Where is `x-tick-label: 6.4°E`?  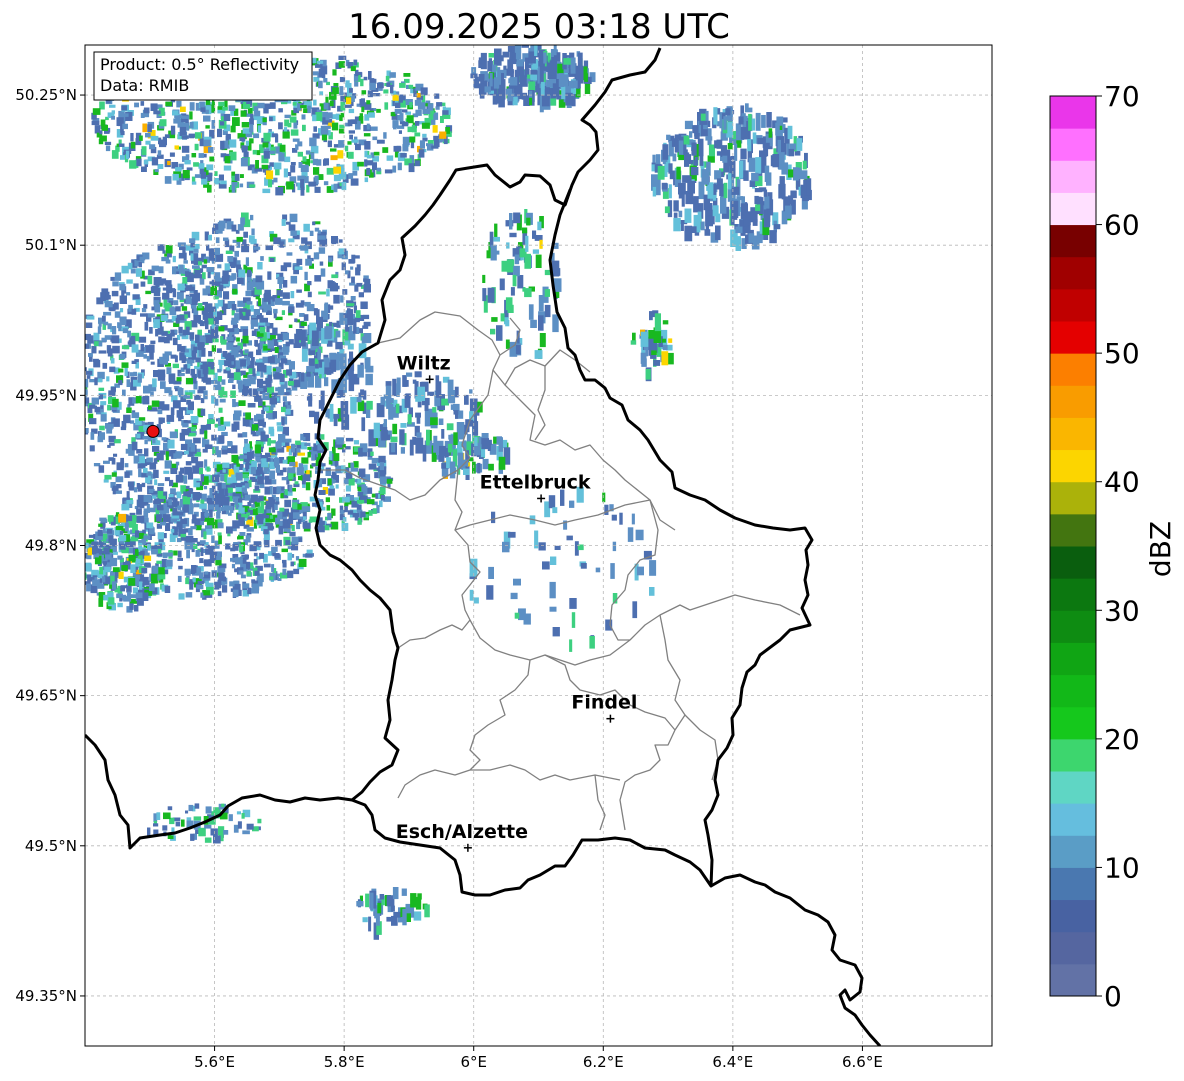
x-tick-label: 6.4°E is located at coordinates (732, 1062).